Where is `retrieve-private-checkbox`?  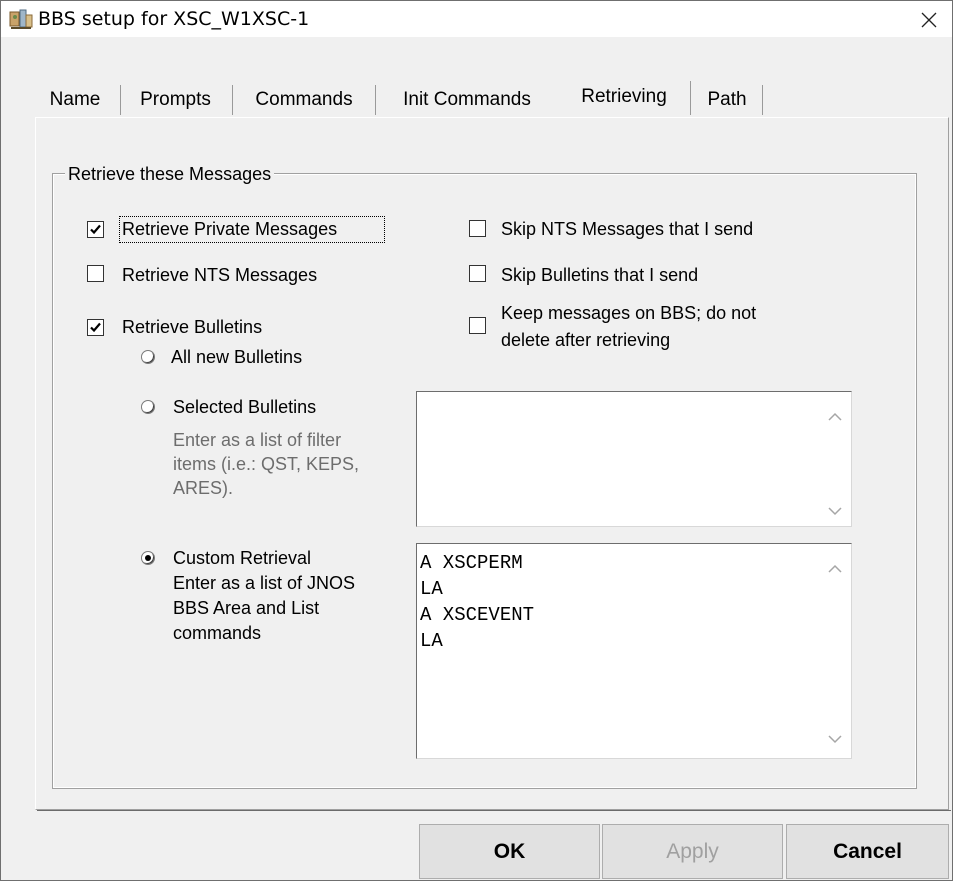 retrieve-private-checkbox is located at coordinates (95, 229).